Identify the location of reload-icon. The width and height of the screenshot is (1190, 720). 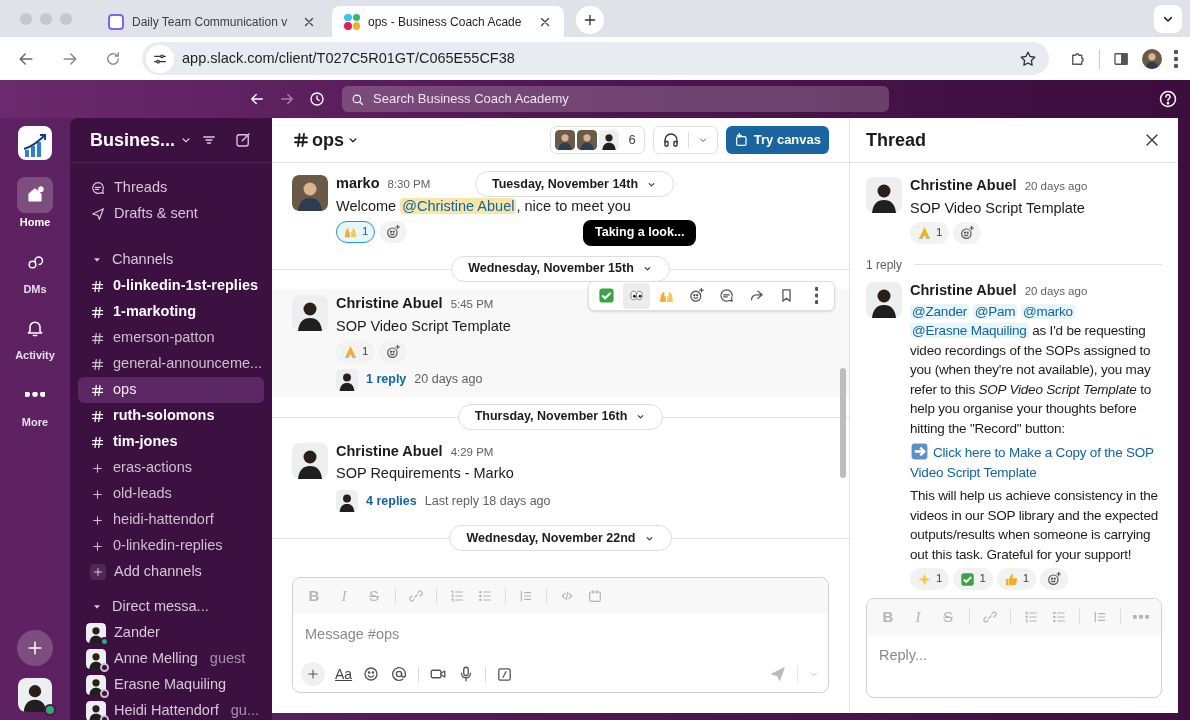
(113, 58).